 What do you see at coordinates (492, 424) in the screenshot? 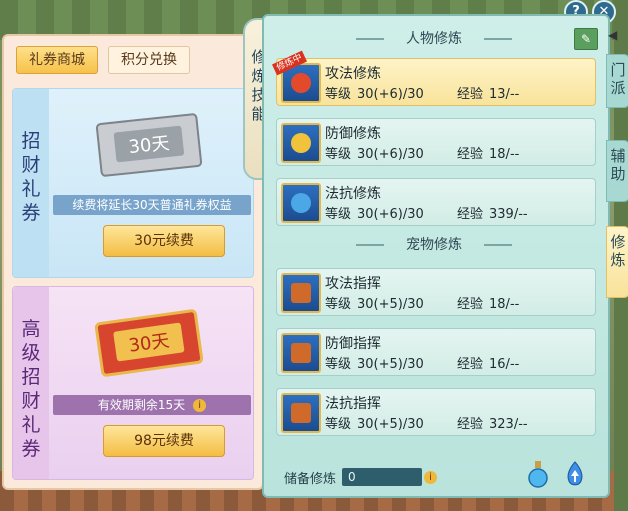
I see `skill-exp: 经验 323/--` at bounding box center [492, 424].